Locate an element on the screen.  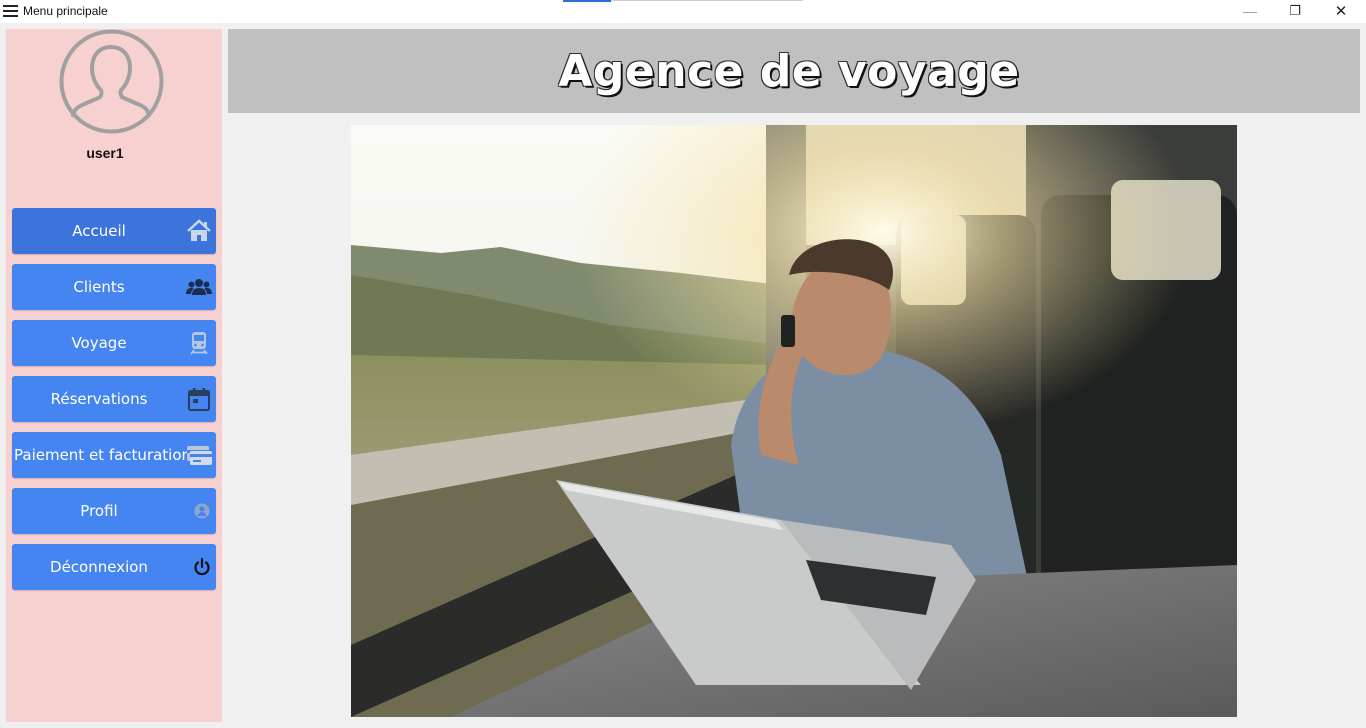
title-bar: Menu principale — ❐ ✕ is located at coordinates (683, 11).